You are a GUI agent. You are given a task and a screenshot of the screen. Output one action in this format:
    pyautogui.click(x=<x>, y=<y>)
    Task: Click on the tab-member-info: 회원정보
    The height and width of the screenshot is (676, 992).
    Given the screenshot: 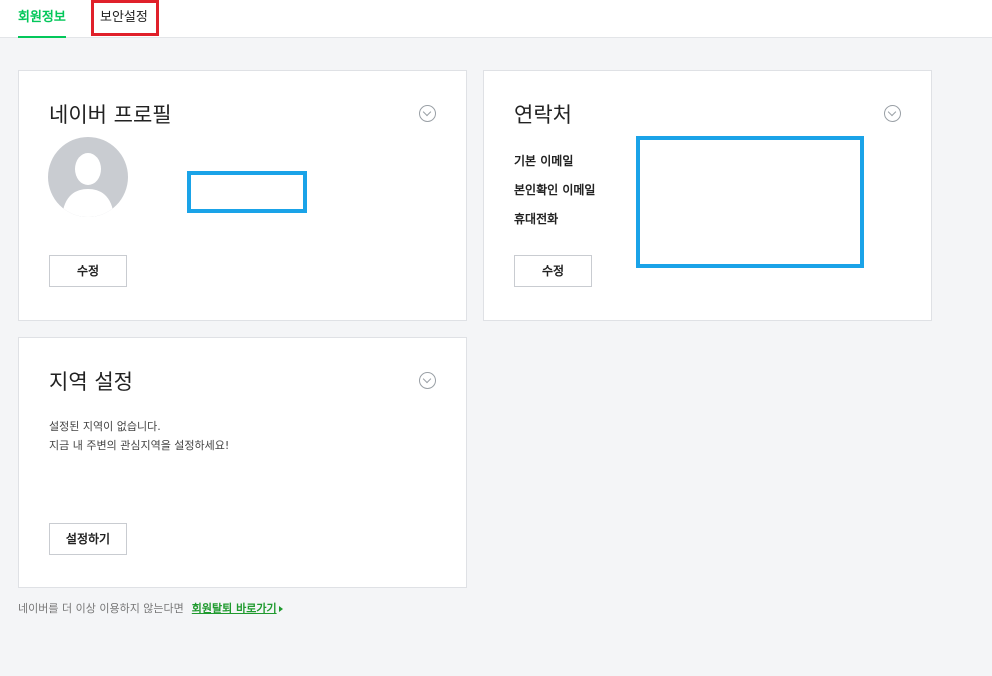 What is the action you would take?
    pyautogui.click(x=42, y=19)
    